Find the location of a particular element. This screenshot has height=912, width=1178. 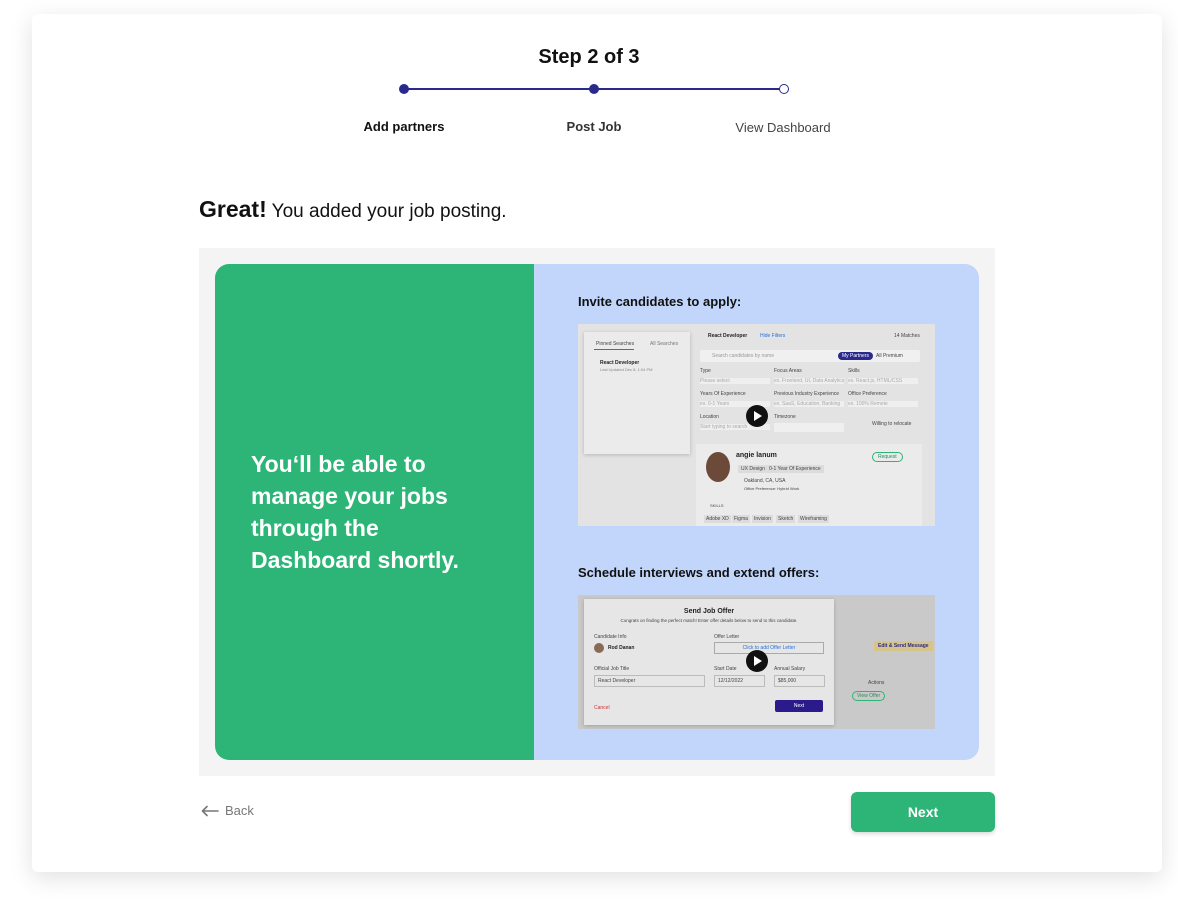

filter-skills-label: Skills is located at coordinates (854, 371).